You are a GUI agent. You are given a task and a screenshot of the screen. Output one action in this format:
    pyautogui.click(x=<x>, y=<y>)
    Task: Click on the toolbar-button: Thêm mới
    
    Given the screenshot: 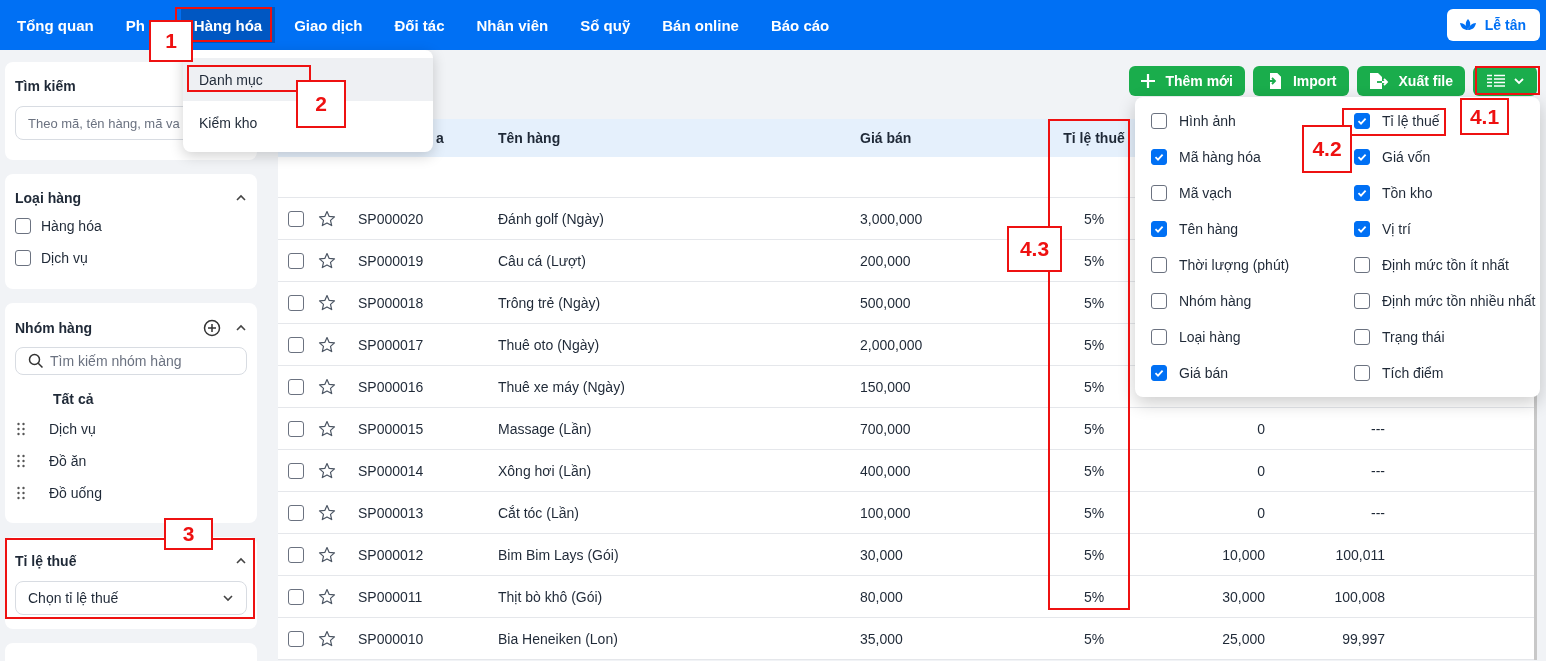 What is the action you would take?
    pyautogui.click(x=1187, y=81)
    